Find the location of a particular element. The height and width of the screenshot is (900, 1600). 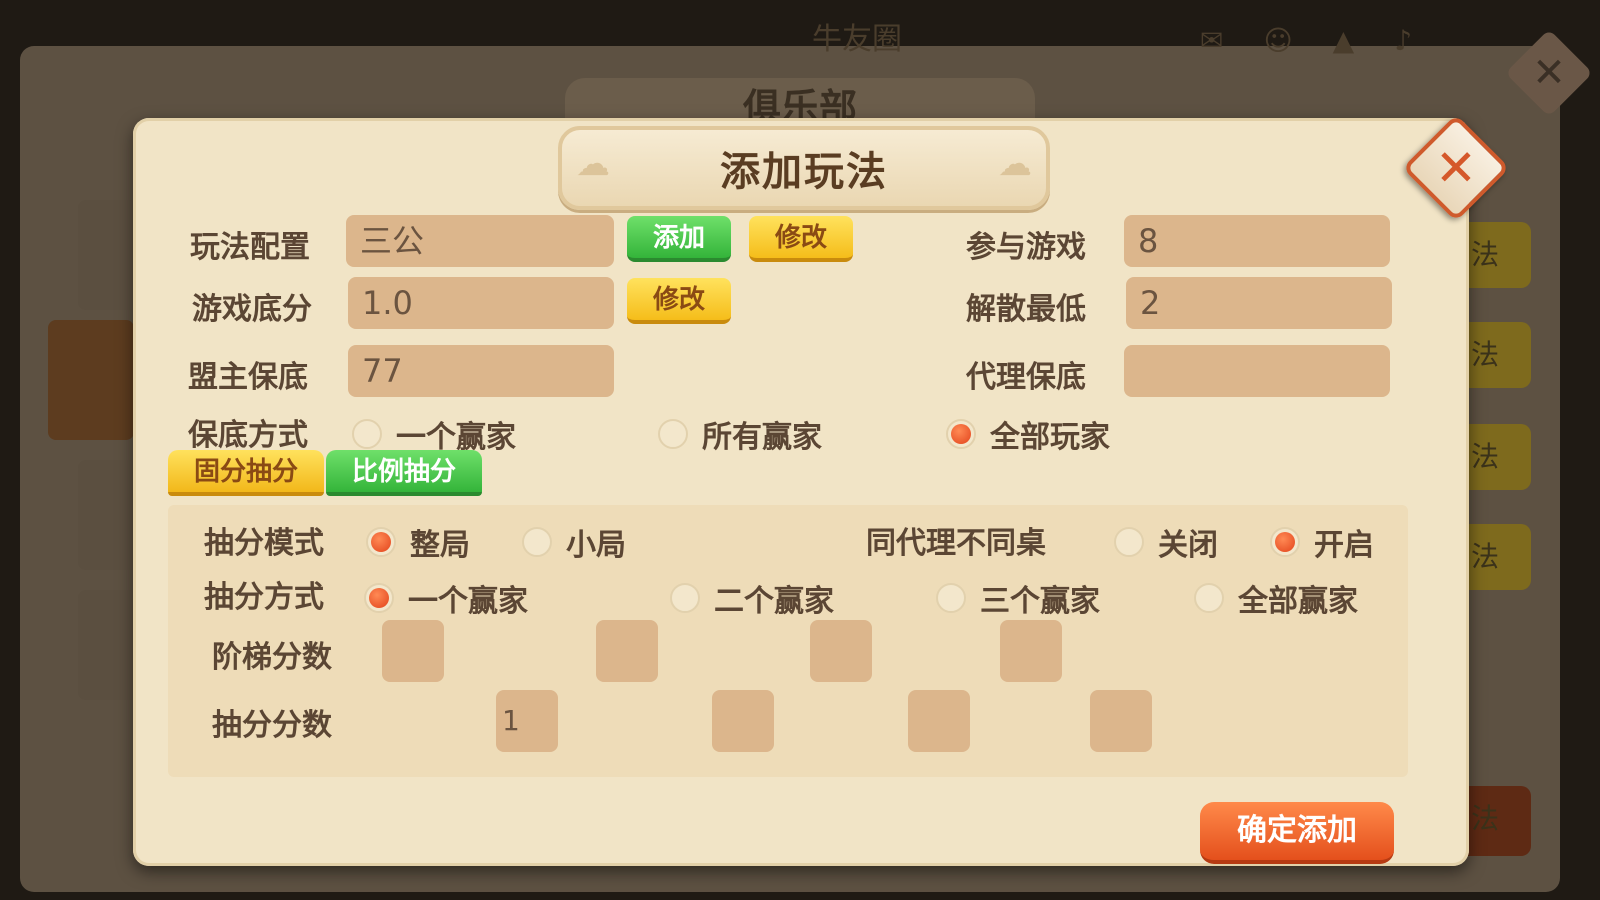

base-score-field: 1.0 is located at coordinates (481, 303).